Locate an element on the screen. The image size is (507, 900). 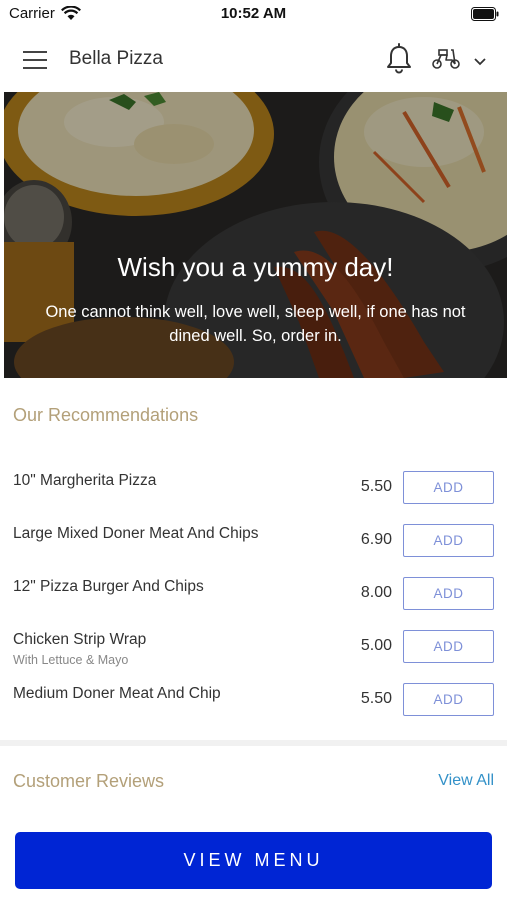
view-all-reviews-link: View All is located at coordinates (447, 781).